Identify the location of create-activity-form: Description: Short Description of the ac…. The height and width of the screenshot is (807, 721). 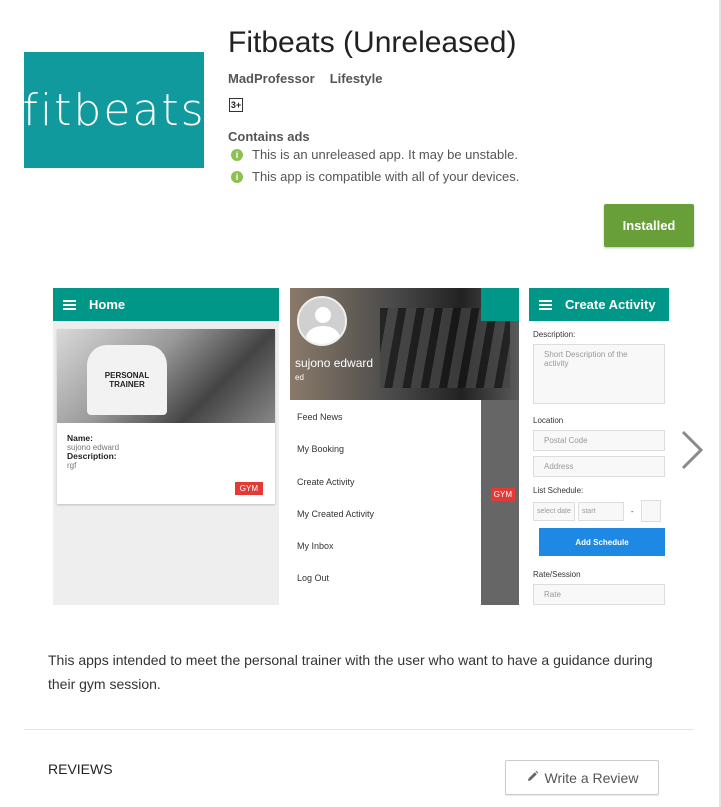
(599, 467).